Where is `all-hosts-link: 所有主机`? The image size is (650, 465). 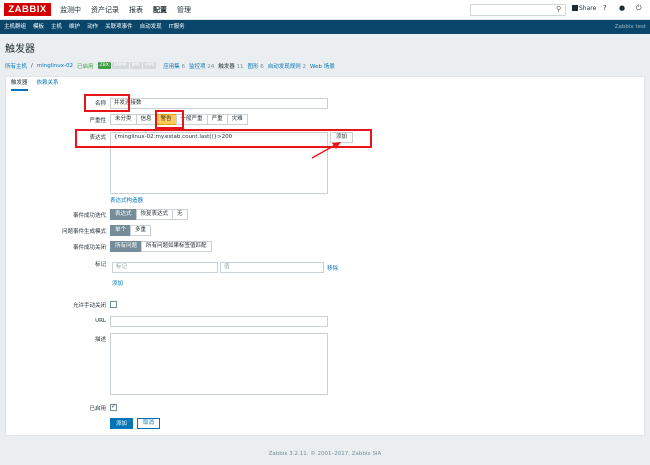 all-hosts-link: 所有主机 is located at coordinates (16, 66).